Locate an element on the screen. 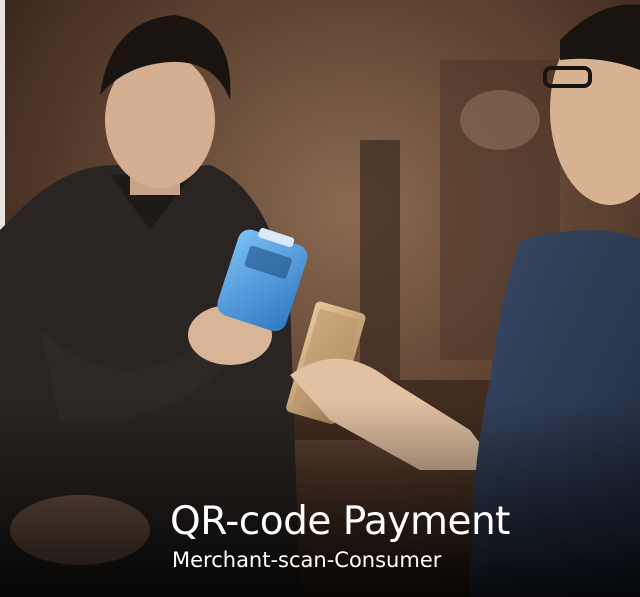 This screenshot has height=597, width=640. caption: QR-code Payment Merchant-scan-Consumer is located at coordinates (340, 536).